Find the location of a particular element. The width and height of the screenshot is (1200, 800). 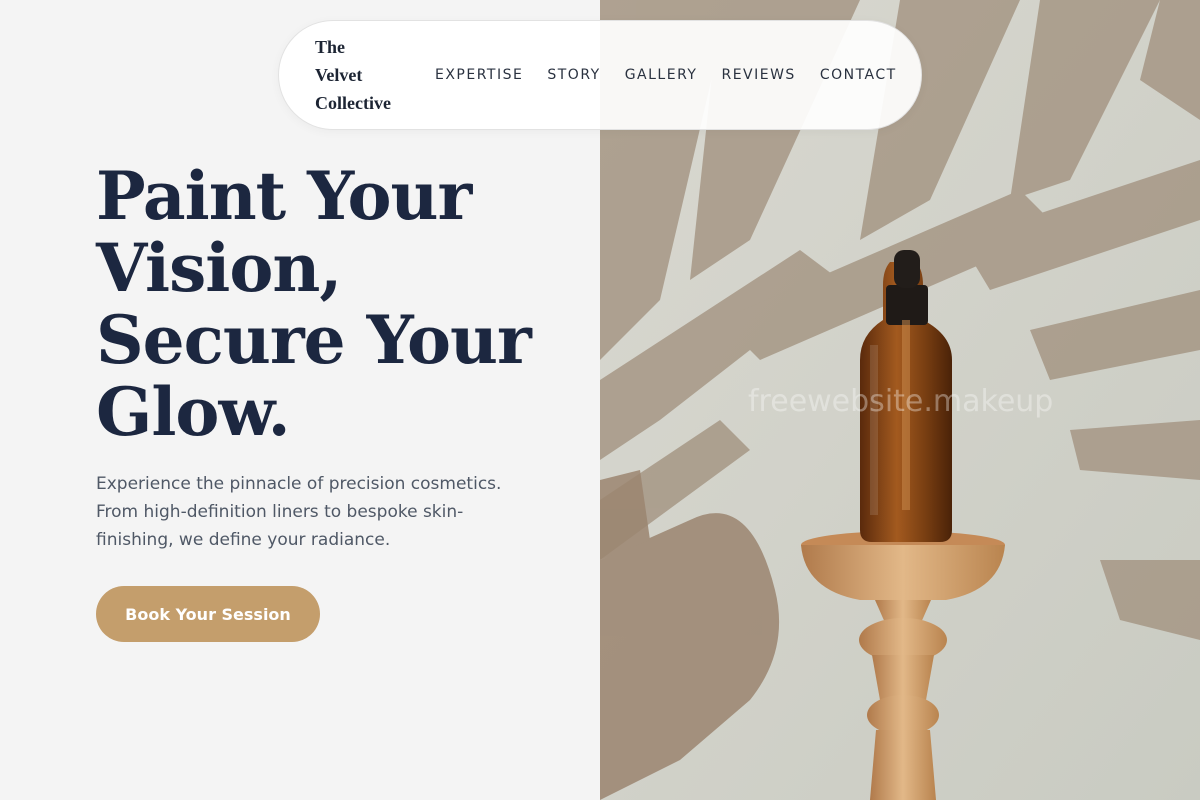

brand-logo: The Velvet Collective is located at coordinates (363, 75).